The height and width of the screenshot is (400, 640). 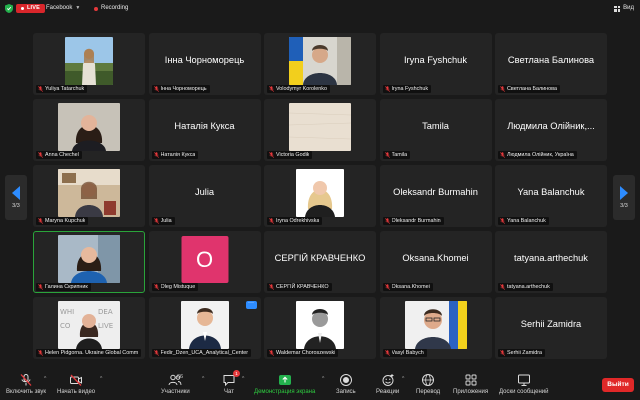 What do you see at coordinates (204, 64) in the screenshot?
I see `participant-tile: Інна Чорноморець Інна Чорноморець` at bounding box center [204, 64].